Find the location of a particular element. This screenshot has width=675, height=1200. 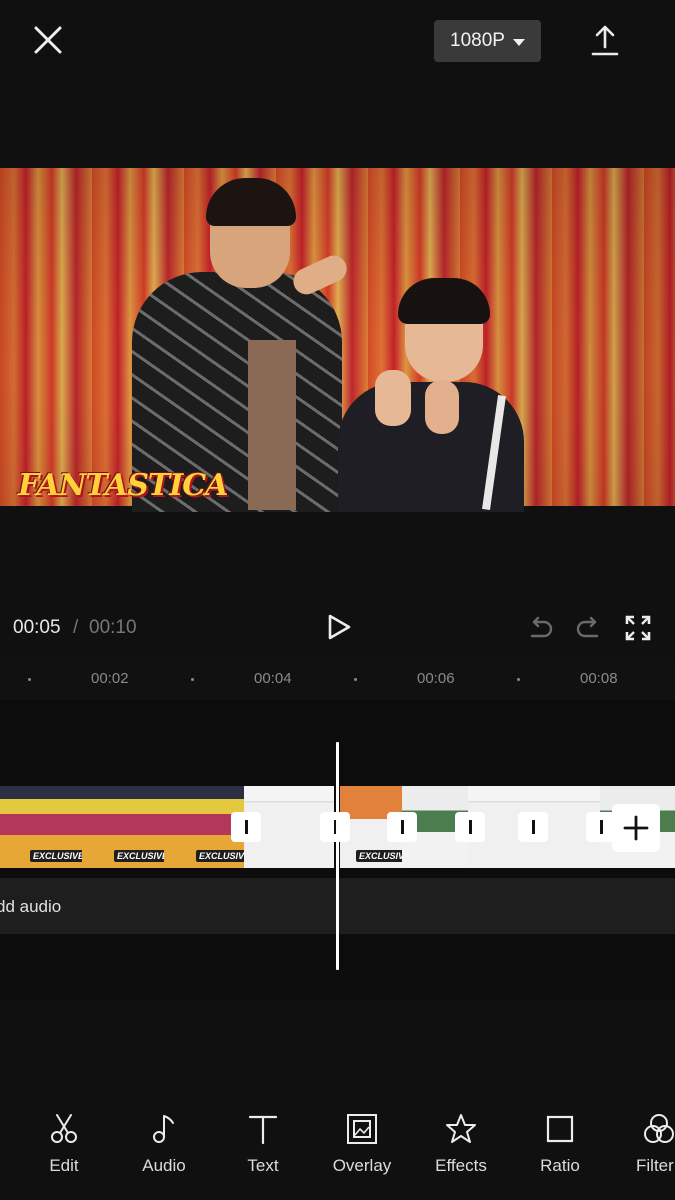

fullscreen-button is located at coordinates (638, 628).